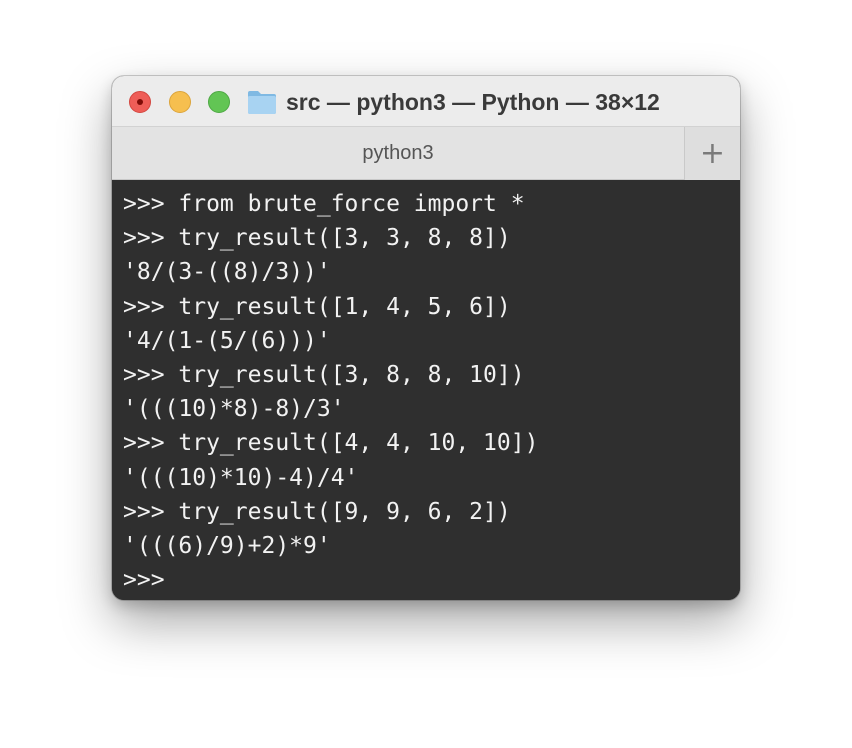 The width and height of the screenshot is (852, 748). Describe the element at coordinates (324, 204) in the screenshot. I see `terminal-line: >>> from brute_force import *` at that location.